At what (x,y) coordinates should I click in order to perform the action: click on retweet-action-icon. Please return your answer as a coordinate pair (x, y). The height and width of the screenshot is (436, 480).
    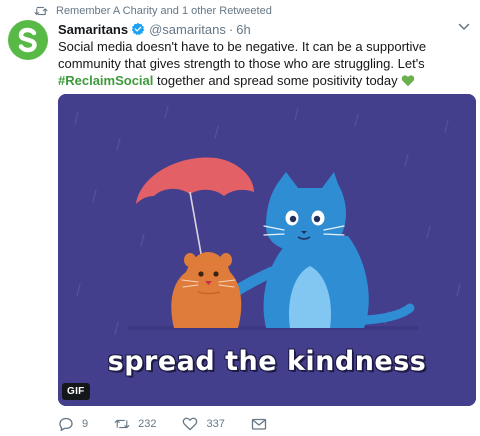
    Looking at the image, I should click on (122, 424).